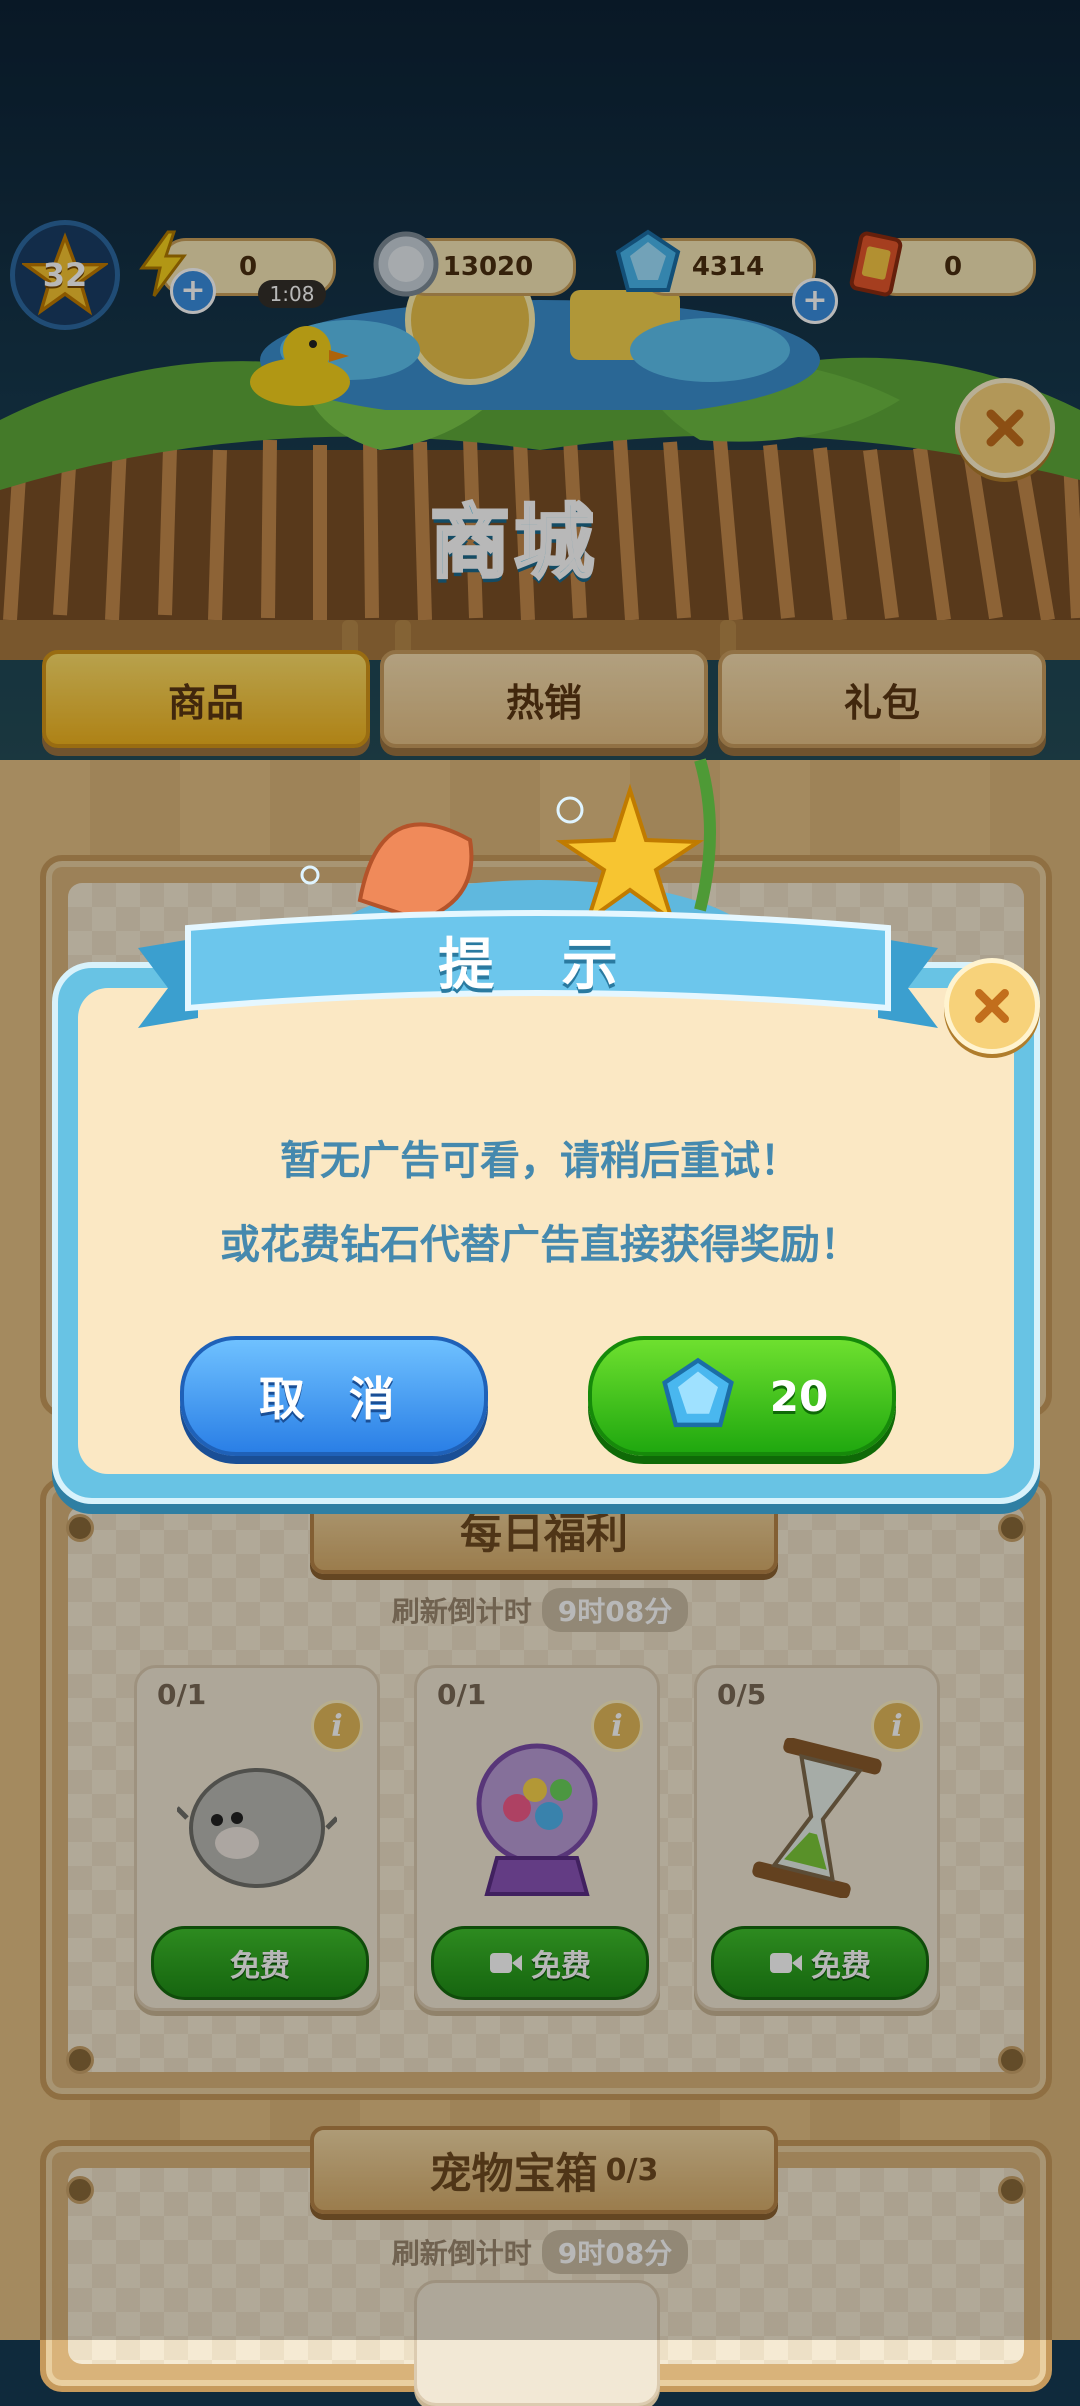 This screenshot has height=2406, width=1080. Describe the element at coordinates (742, 1396) in the screenshot. I see `pay-diamonds-button: 20` at that location.